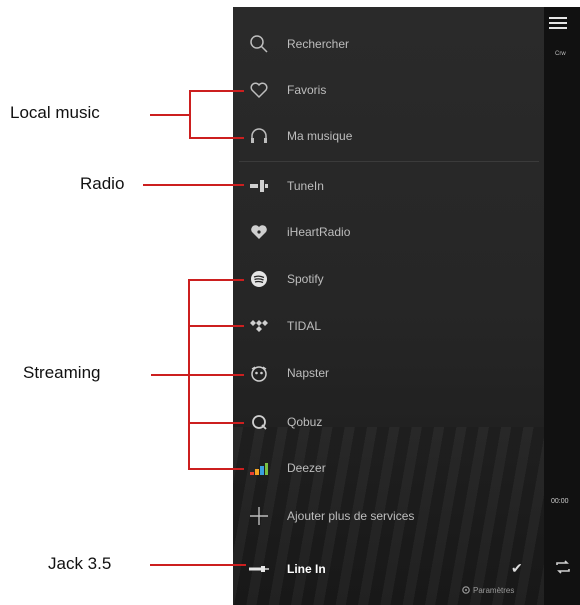 Image resolution: width=580 pixels, height=605 pixels. I want to click on tunein-icon, so click(259, 186).